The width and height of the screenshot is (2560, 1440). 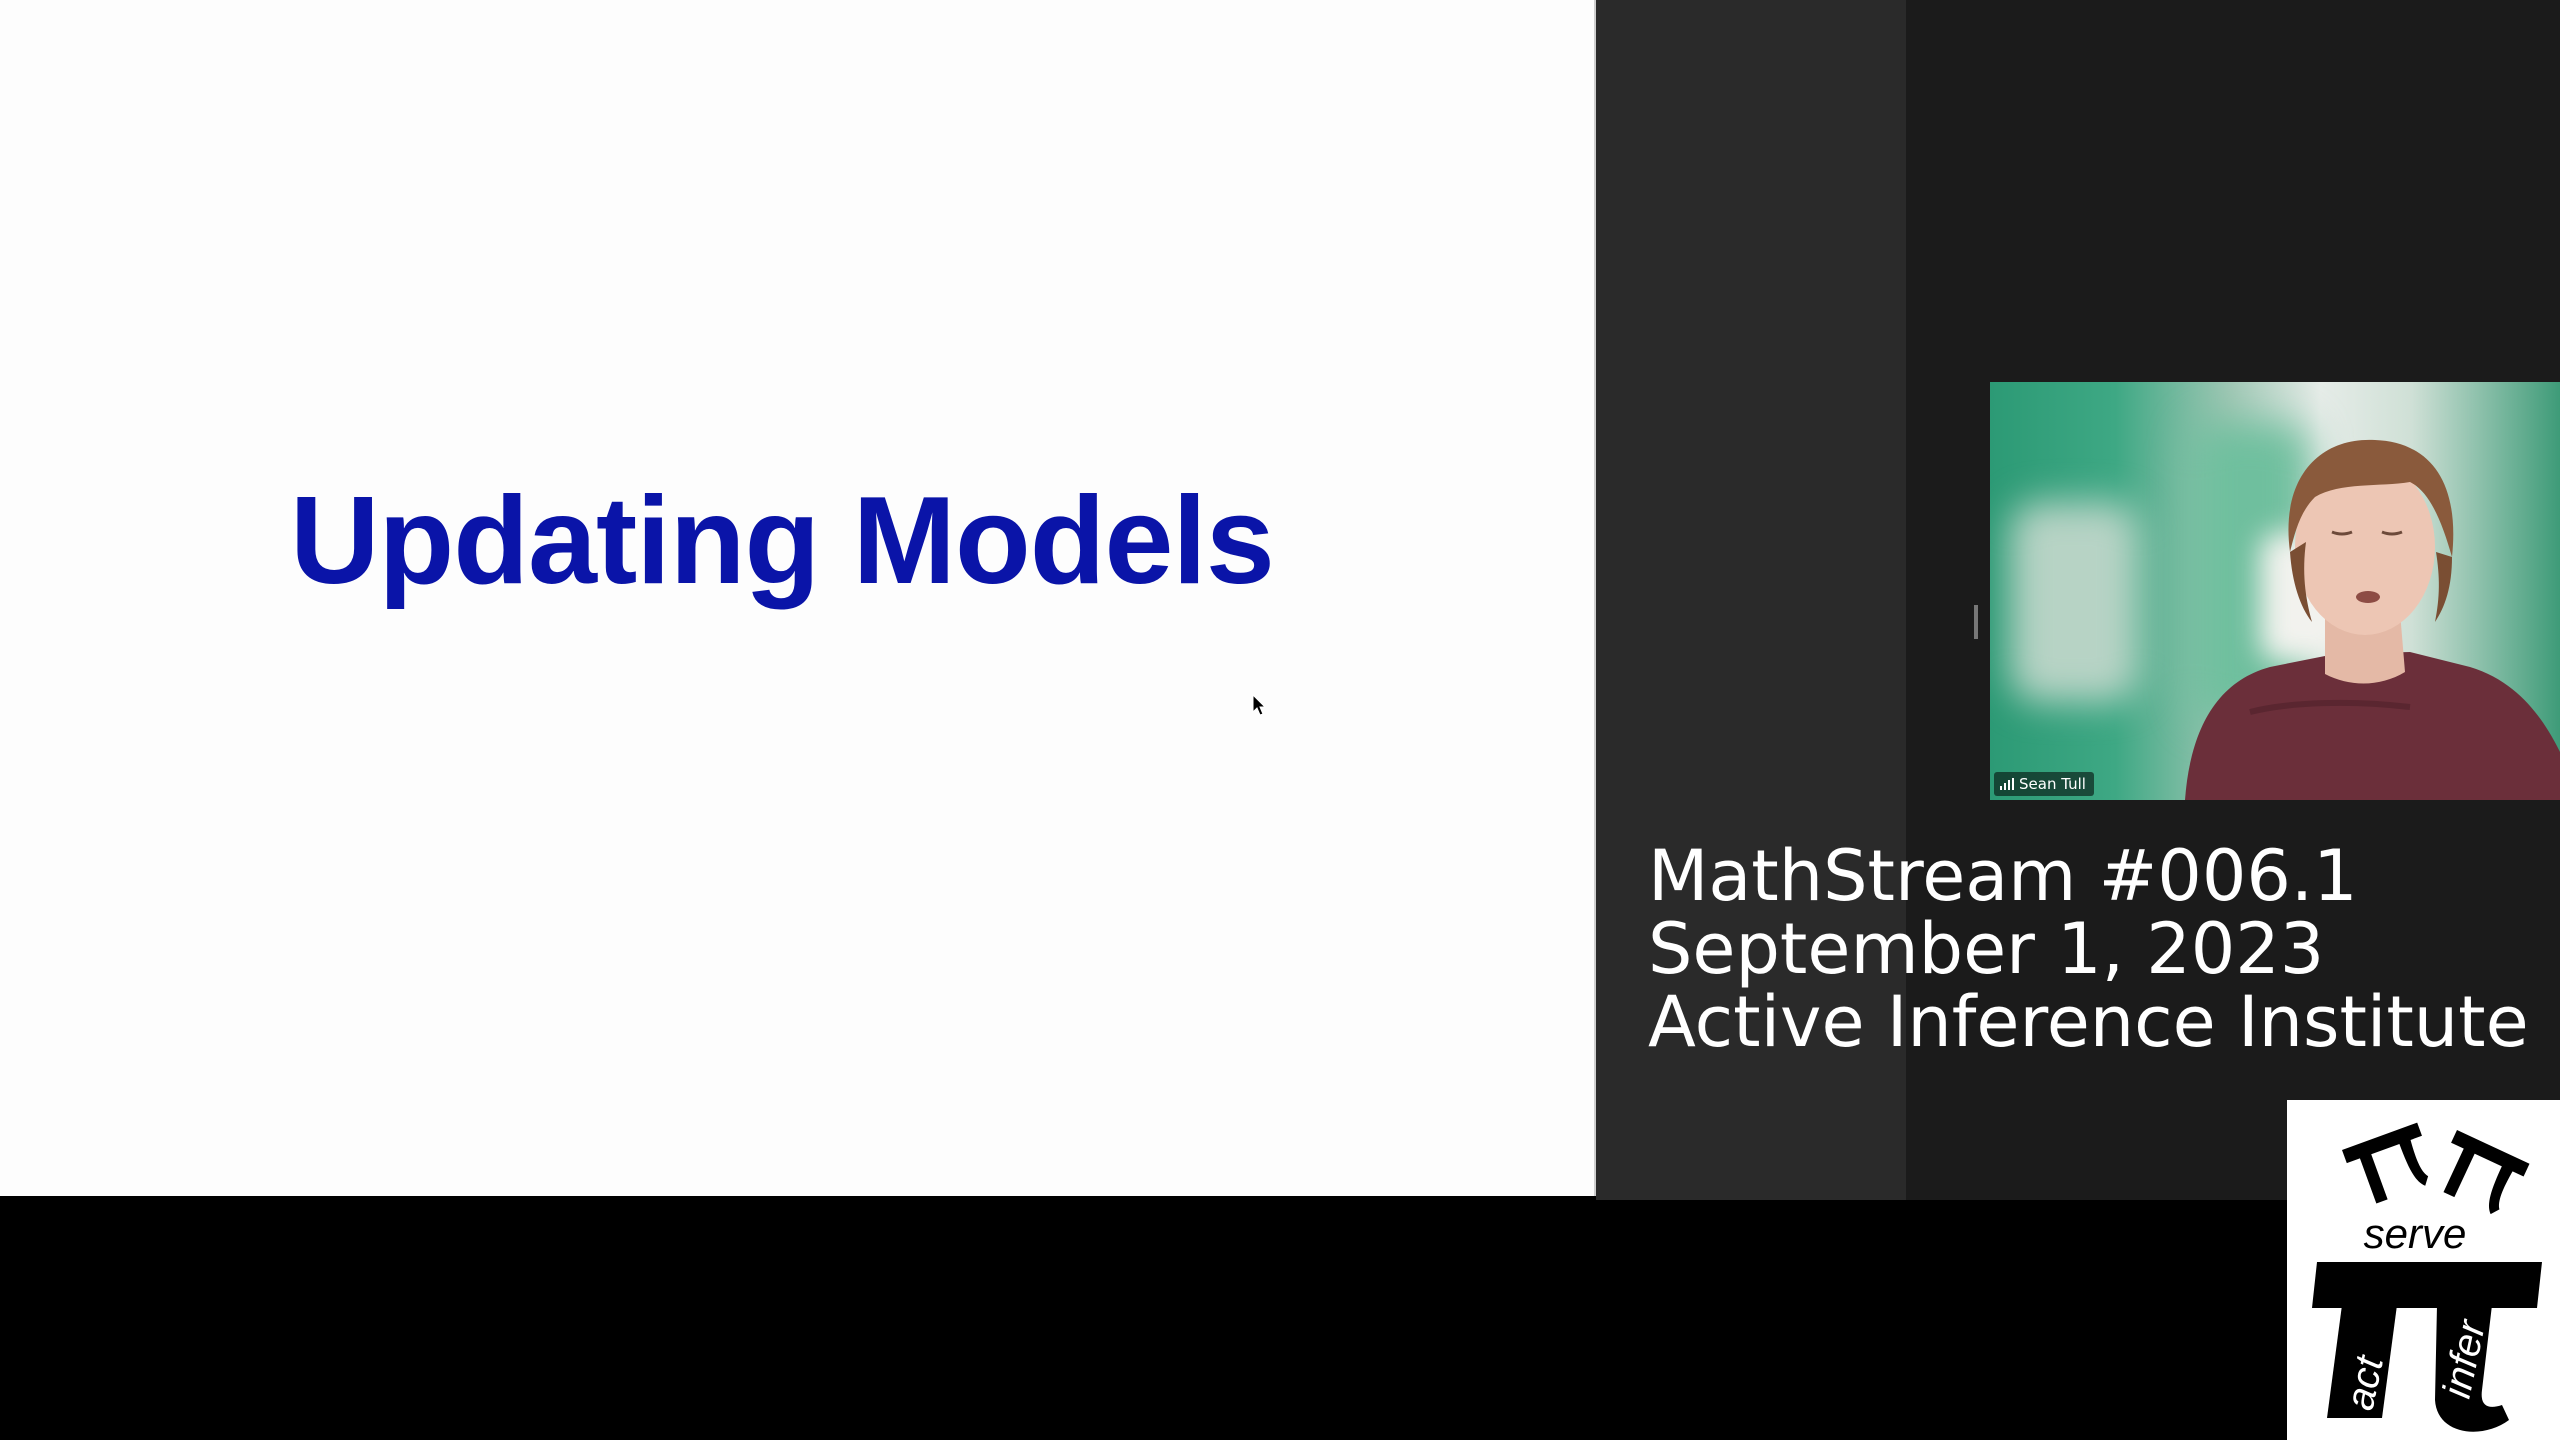 What do you see at coordinates (1259, 705) in the screenshot?
I see `mouse-cursor-icon` at bounding box center [1259, 705].